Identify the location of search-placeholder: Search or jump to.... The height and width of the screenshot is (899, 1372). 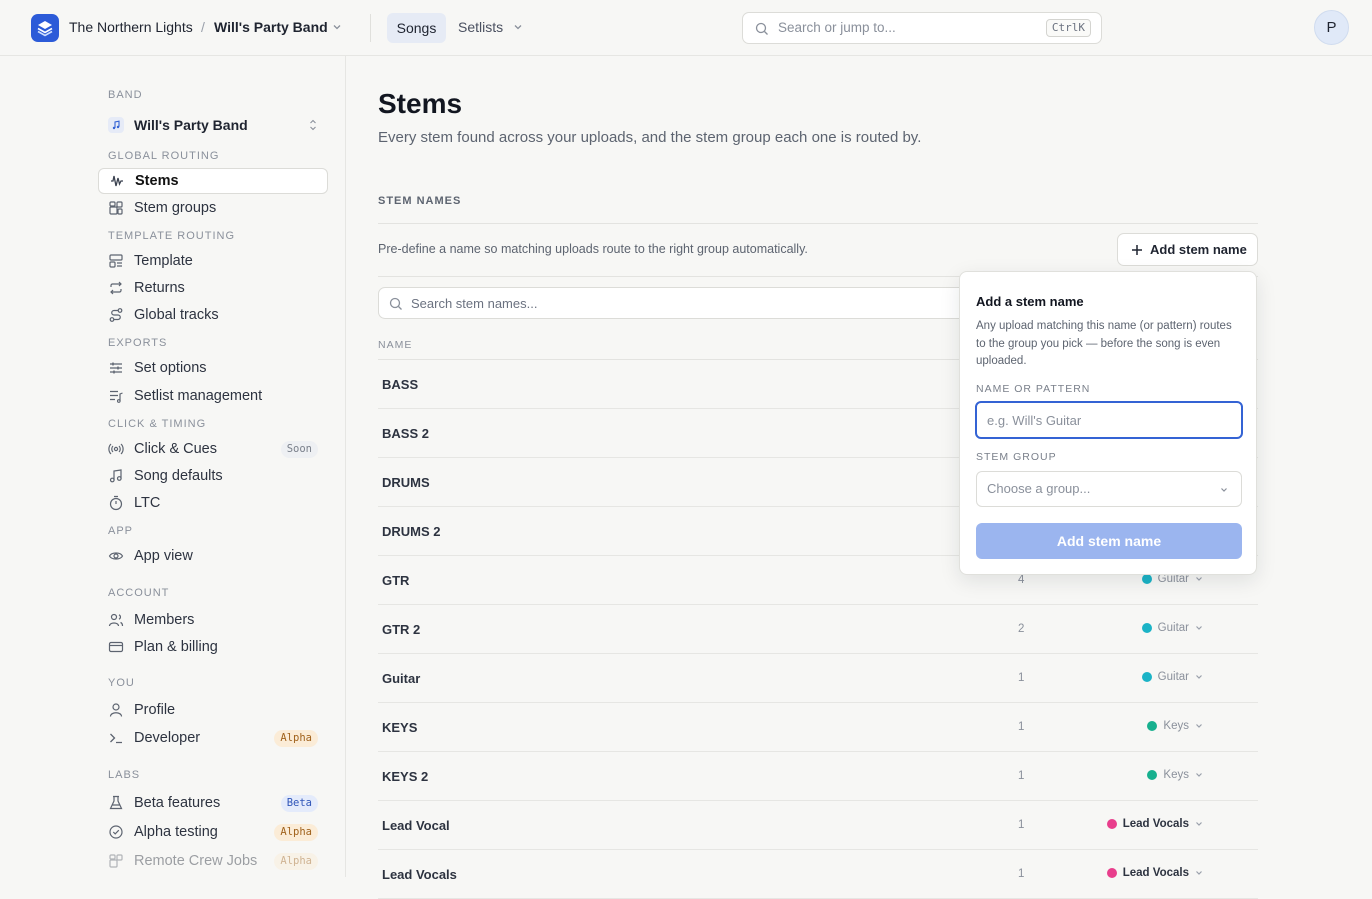
(837, 27).